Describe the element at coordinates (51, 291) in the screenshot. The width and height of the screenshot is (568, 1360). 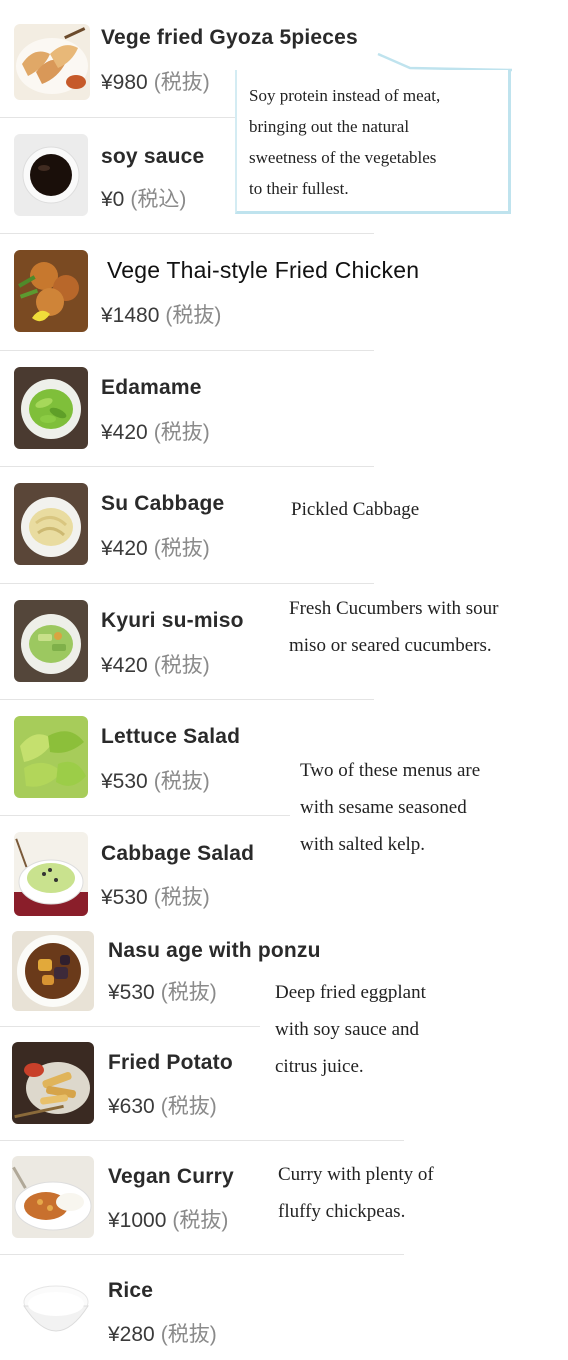
I see `fried-chicken-icon` at that location.